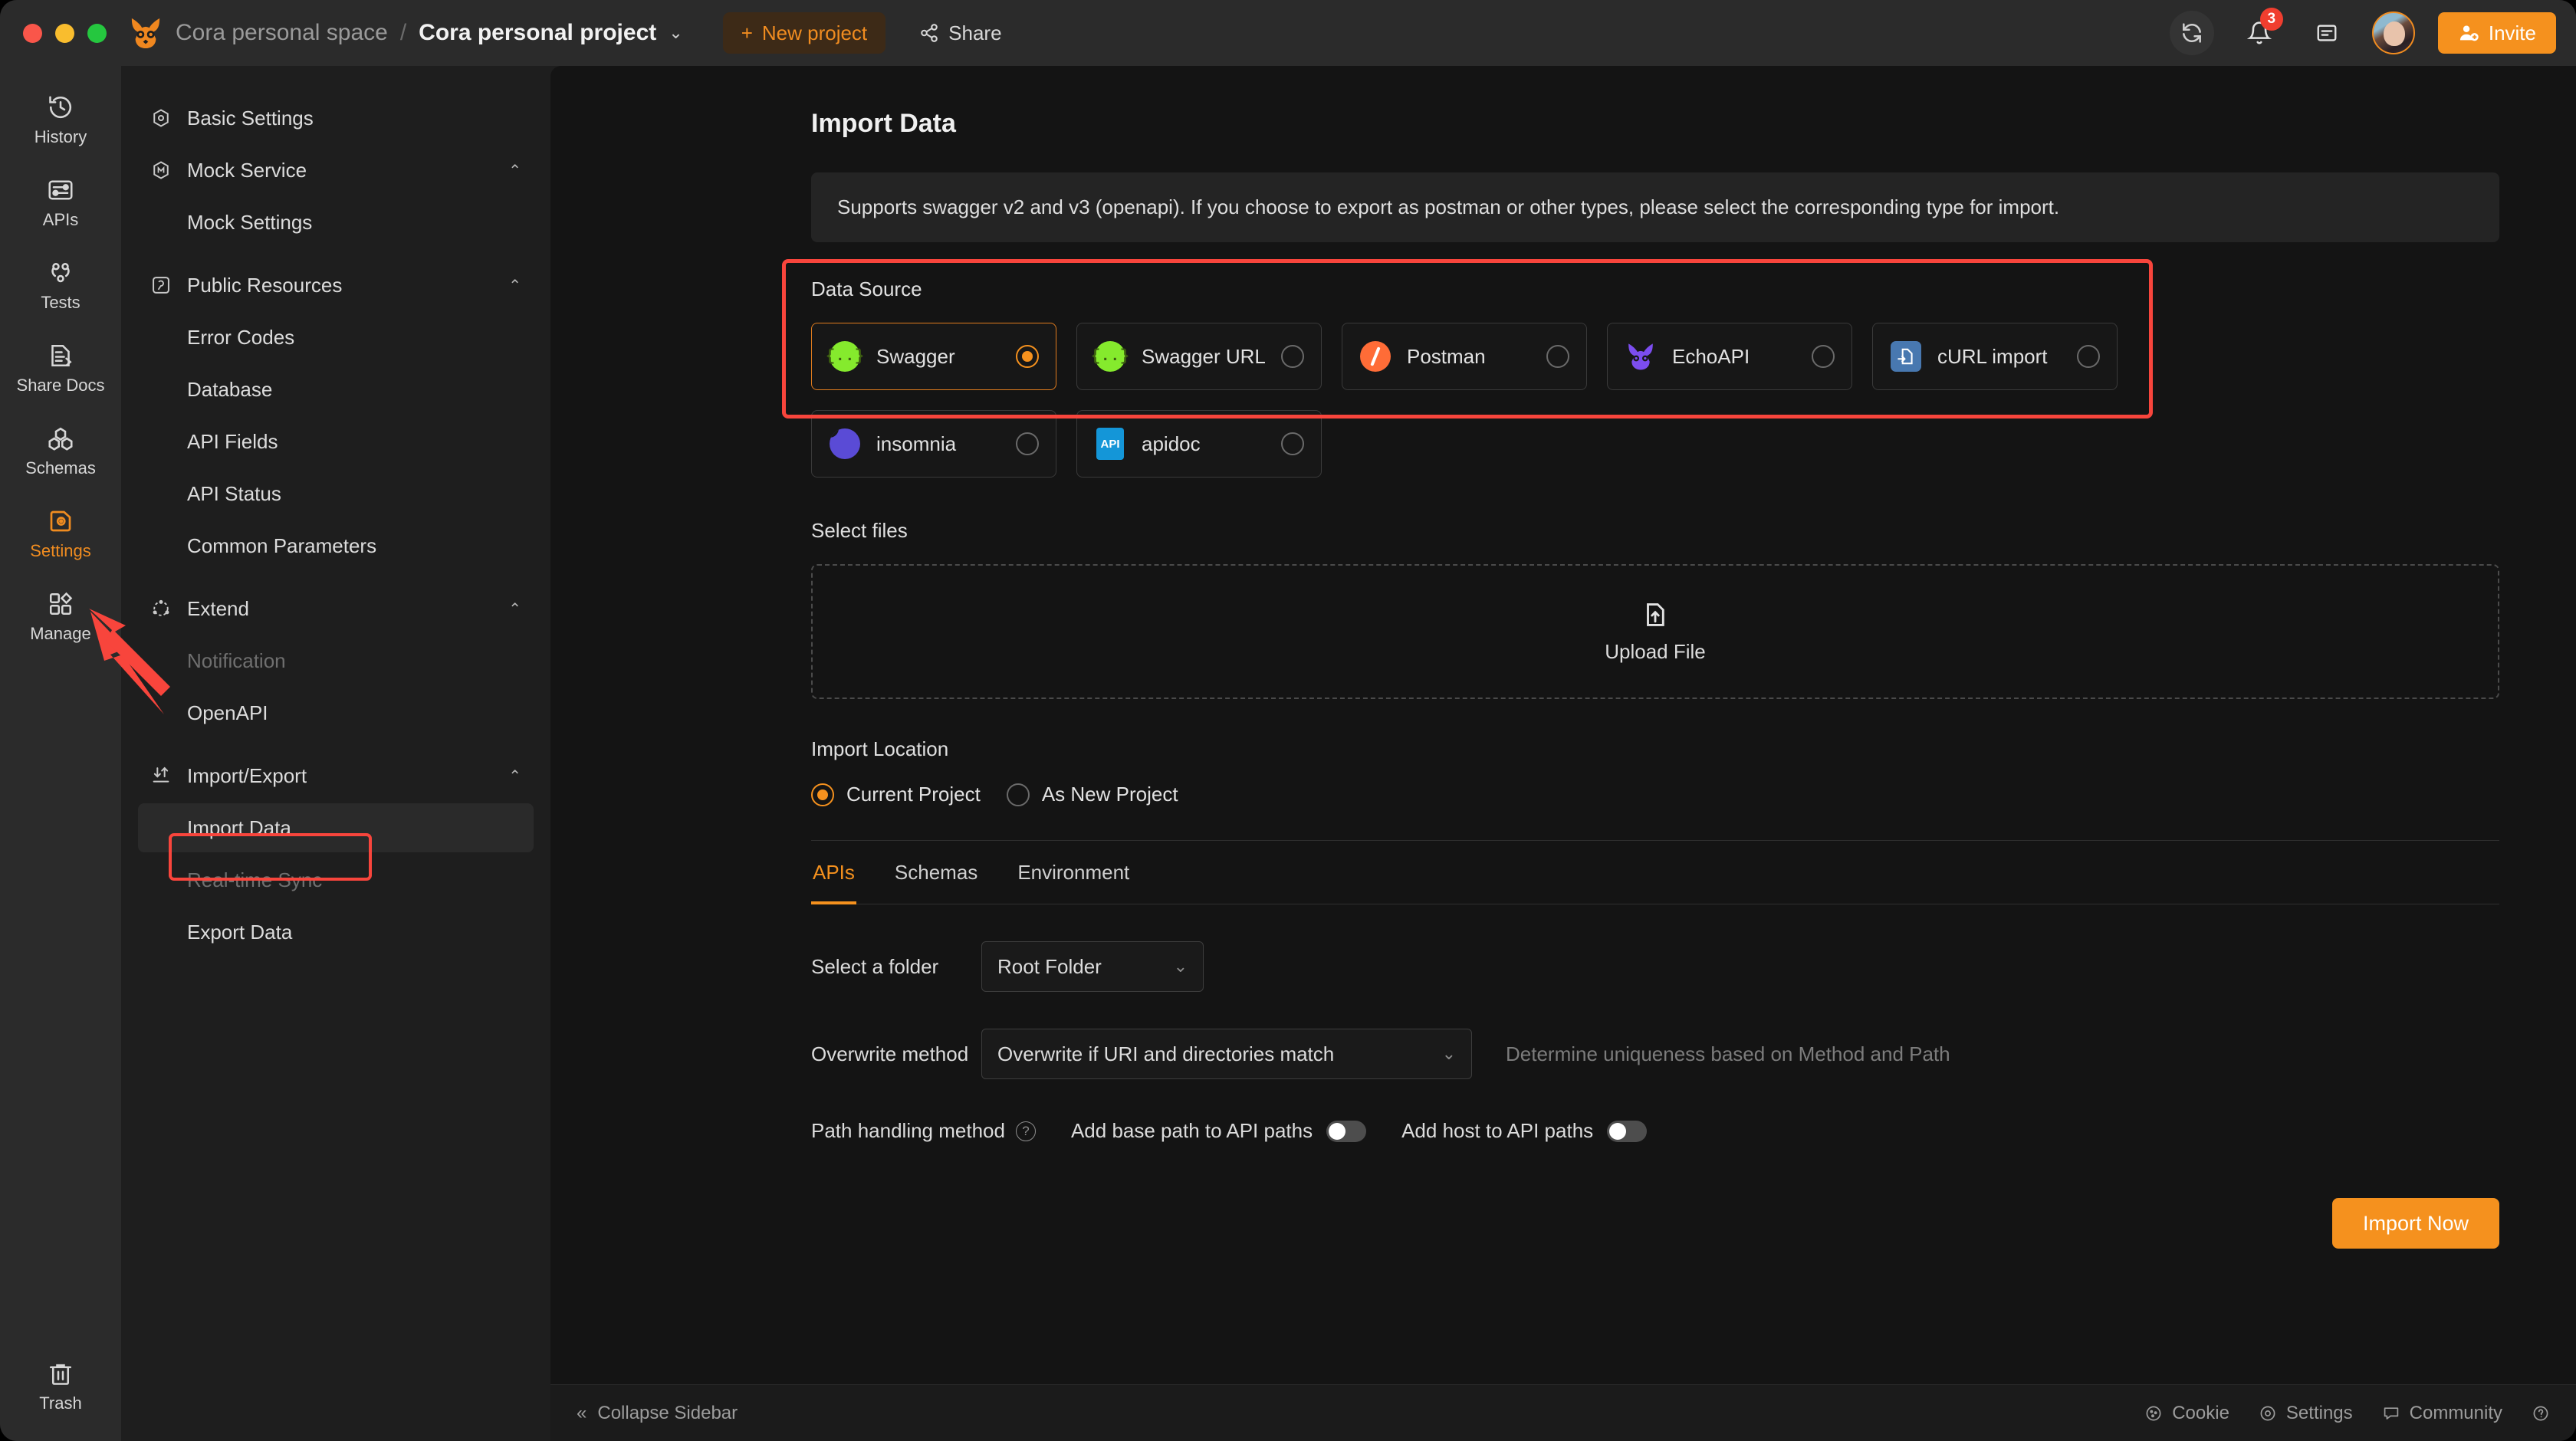 Image resolution: width=2576 pixels, height=1441 pixels. Describe the element at coordinates (2319, 1412) in the screenshot. I see `footer-item-label: Settings` at that location.